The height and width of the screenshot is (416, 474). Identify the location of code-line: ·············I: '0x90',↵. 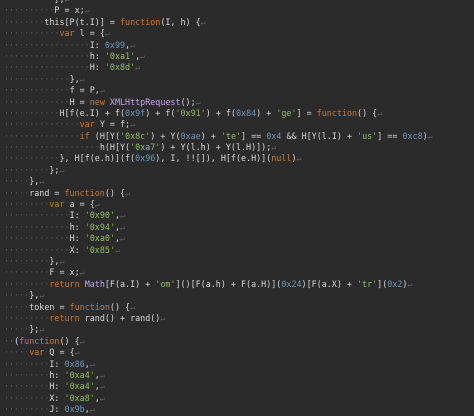
(239, 215).